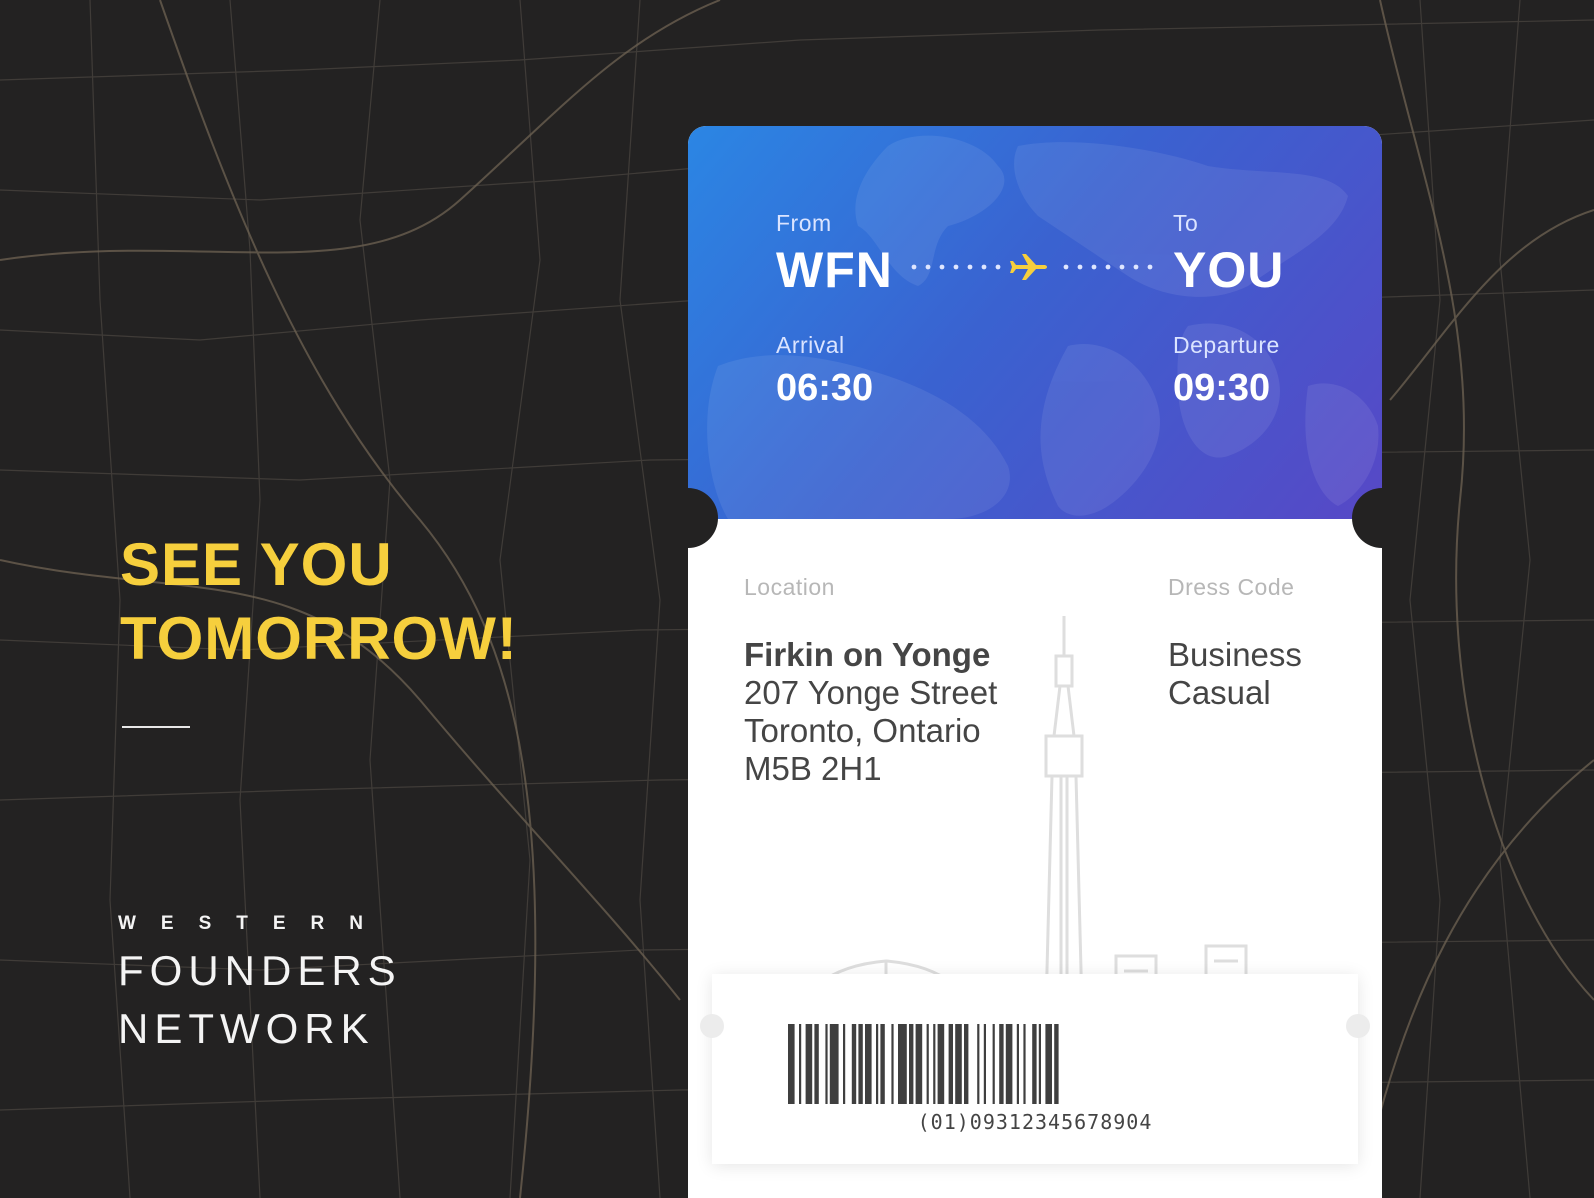 The width and height of the screenshot is (1594, 1198). Describe the element at coordinates (862, 730) in the screenshot. I see `address-city: Toronto, Ontario` at that location.